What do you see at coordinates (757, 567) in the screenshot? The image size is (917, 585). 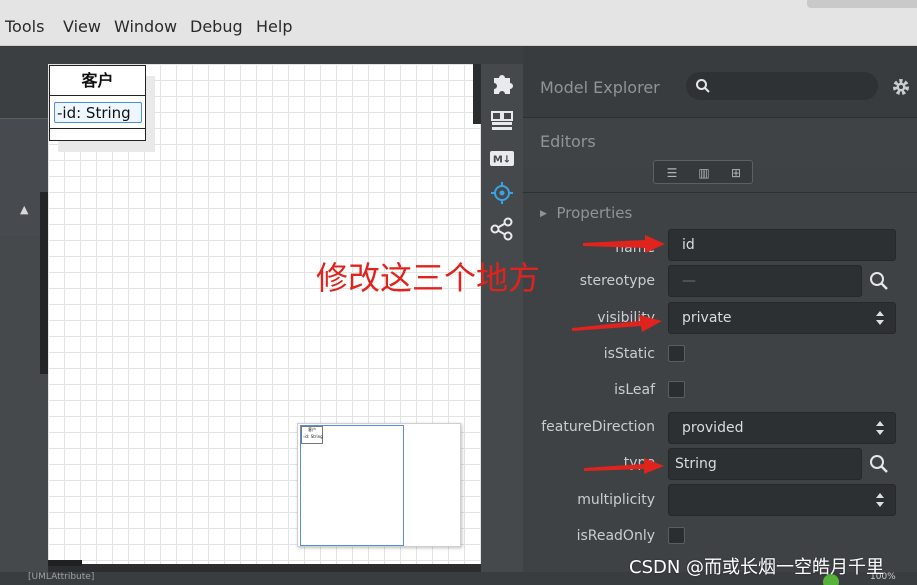 I see `watermark: CSDN @而或长烟一空皓月千里` at bounding box center [757, 567].